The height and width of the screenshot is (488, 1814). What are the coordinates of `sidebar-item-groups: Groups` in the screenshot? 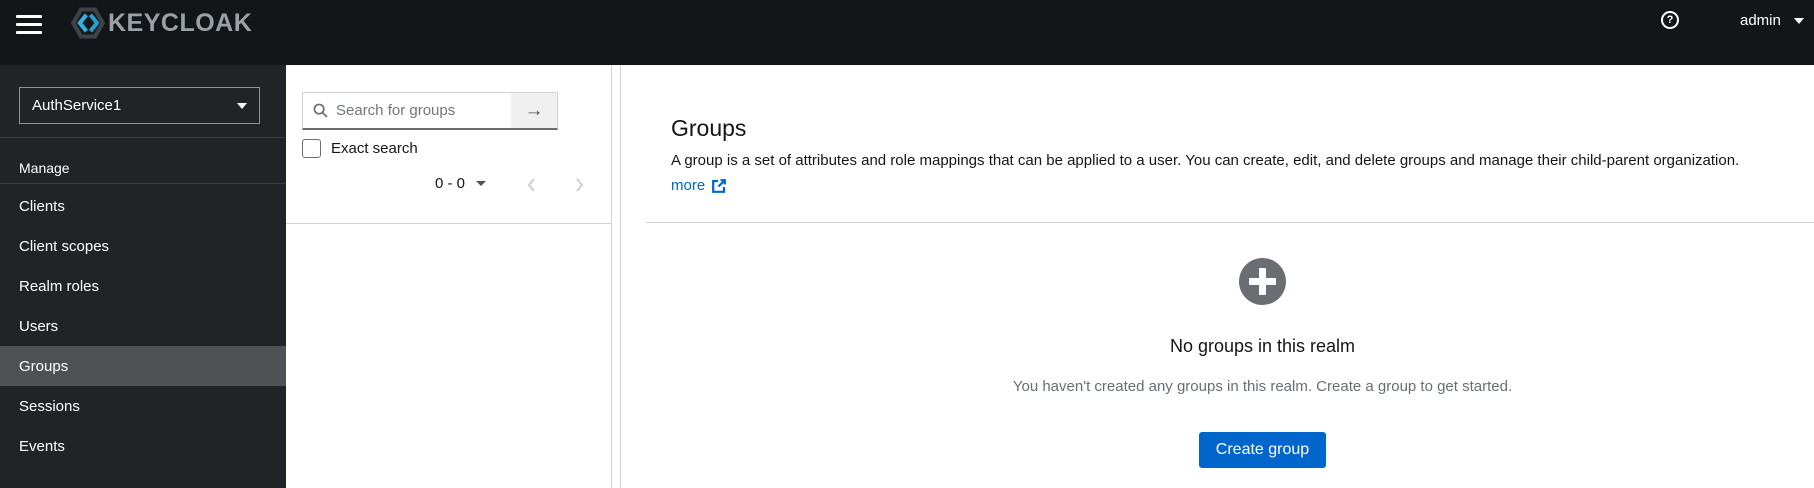 It's located at (143, 366).